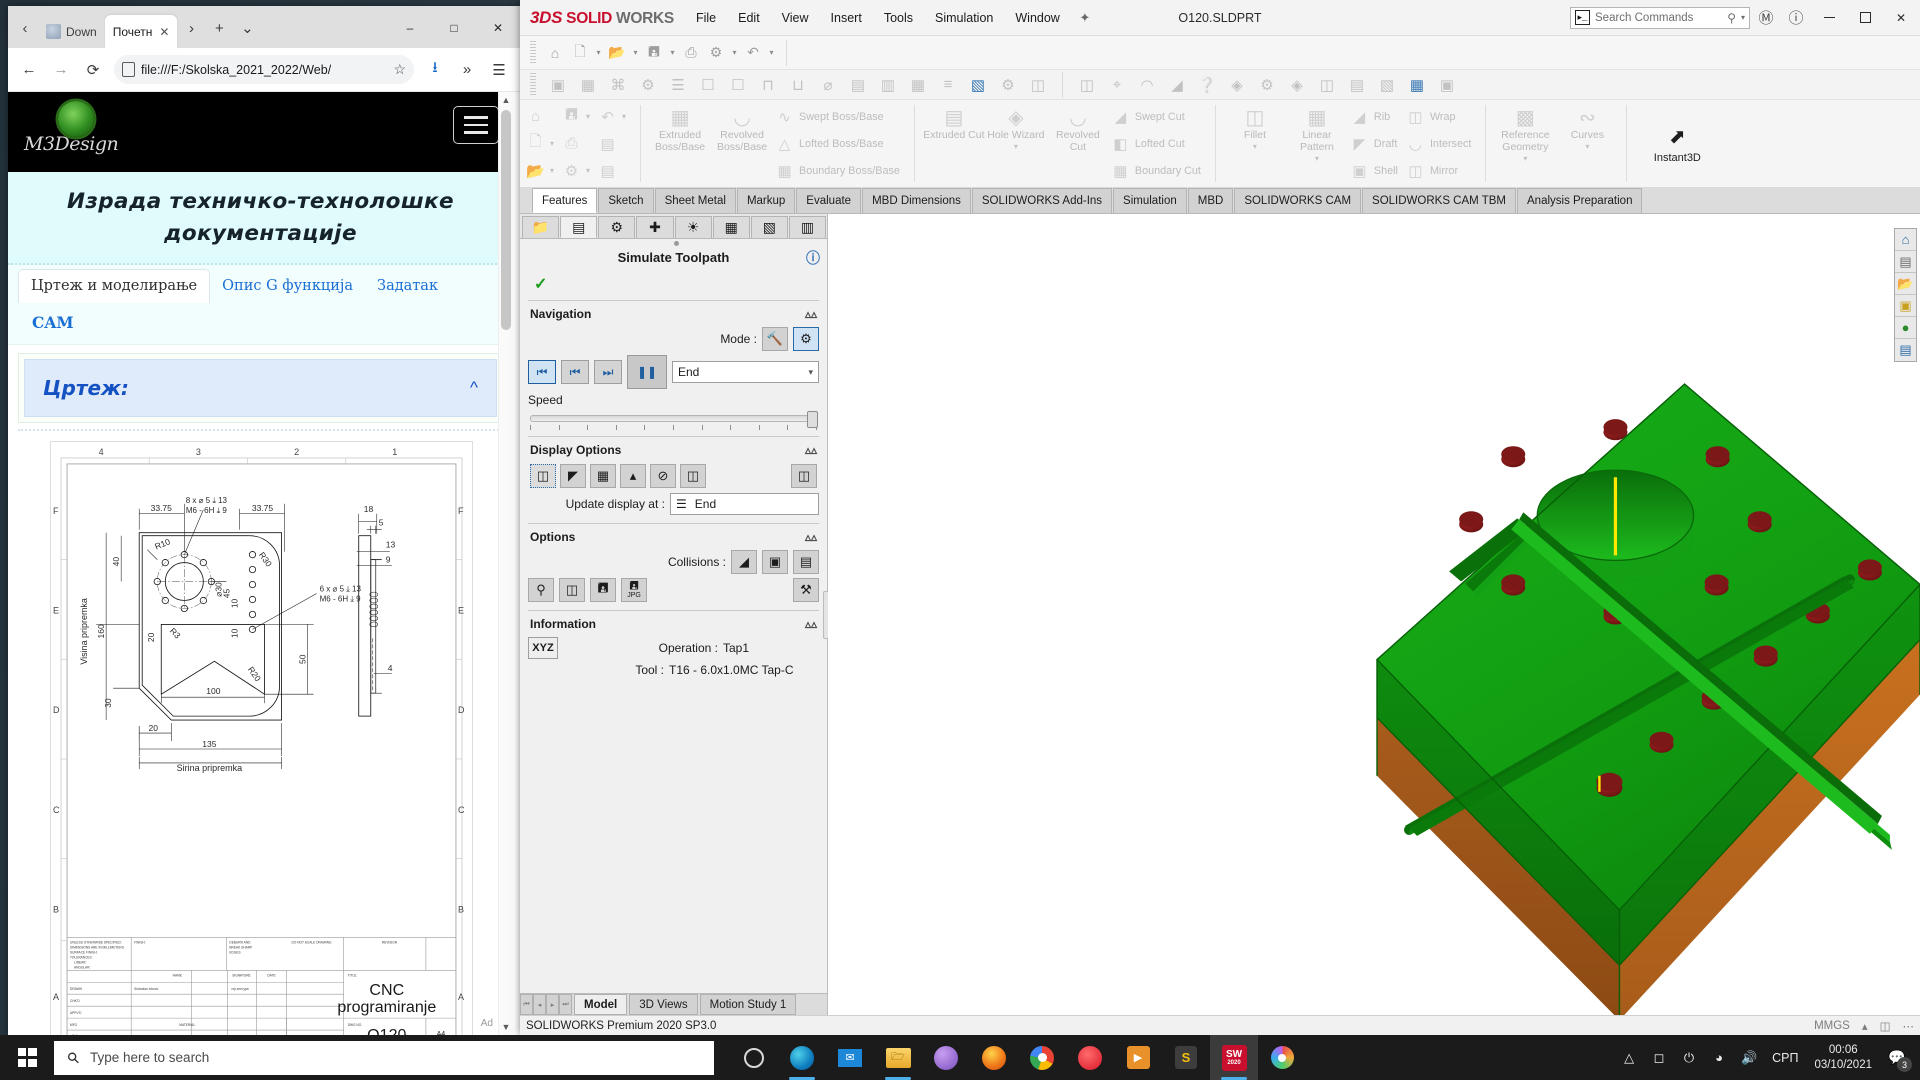 The image size is (1920, 1080). I want to click on save-icon: 🖪, so click(654, 53).